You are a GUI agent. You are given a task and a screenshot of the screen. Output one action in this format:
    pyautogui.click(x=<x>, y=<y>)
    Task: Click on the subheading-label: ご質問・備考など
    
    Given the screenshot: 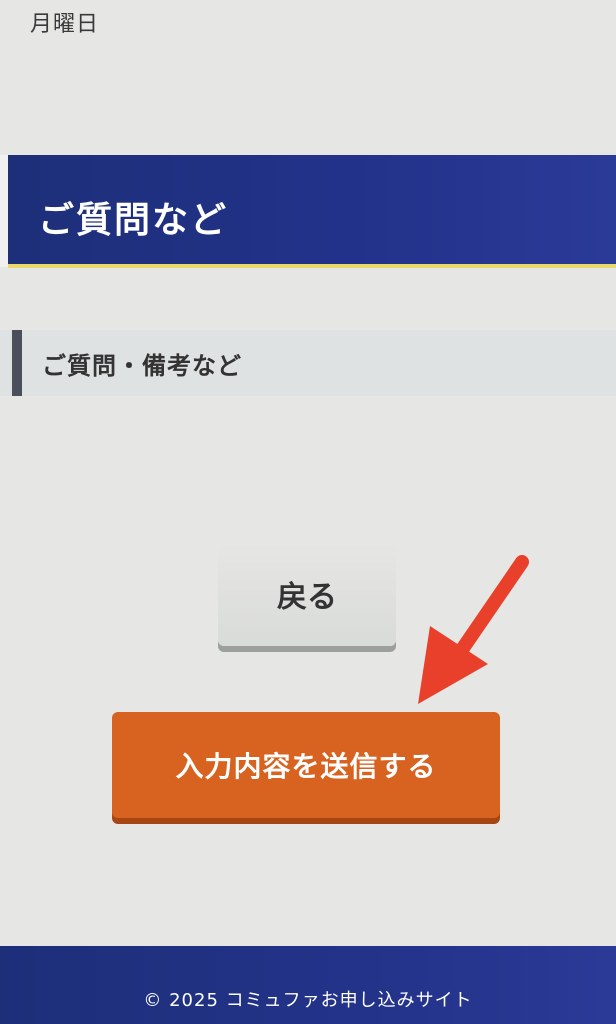 What is the action you would take?
    pyautogui.click(x=142, y=366)
    